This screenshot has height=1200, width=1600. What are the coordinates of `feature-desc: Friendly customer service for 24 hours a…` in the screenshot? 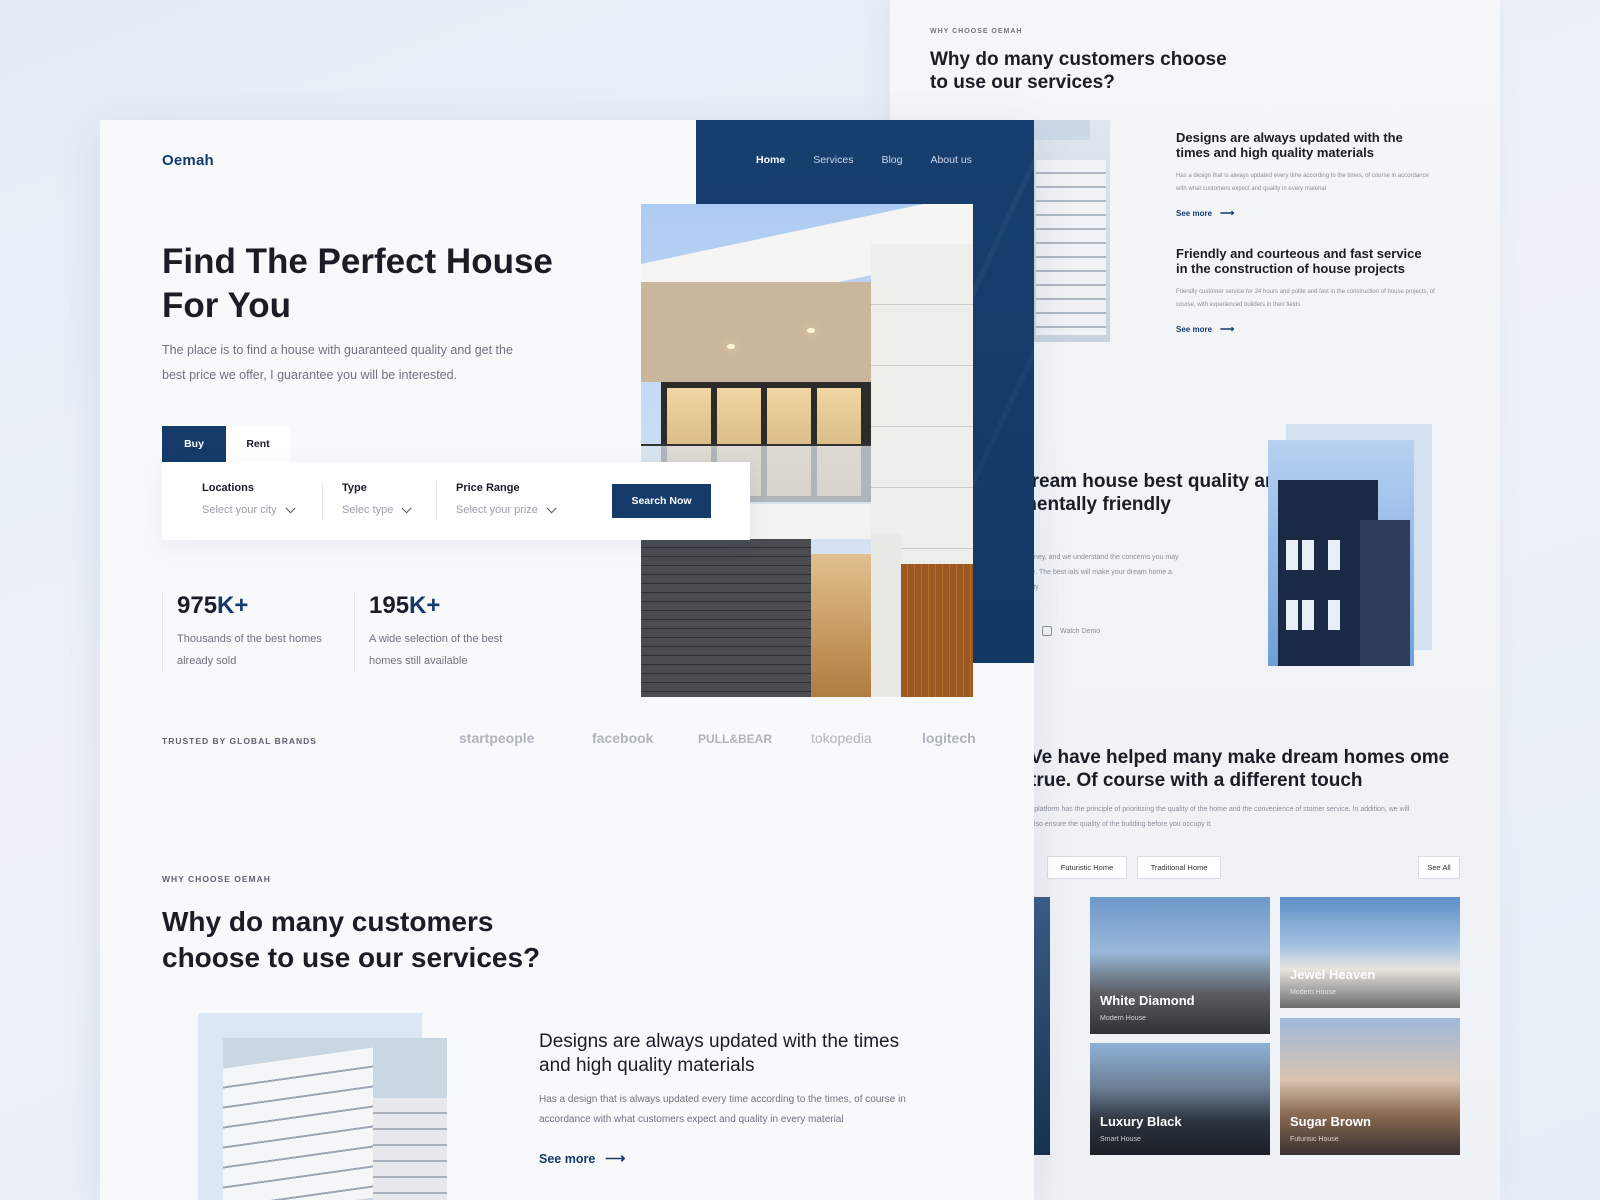 It's located at (1305, 298).